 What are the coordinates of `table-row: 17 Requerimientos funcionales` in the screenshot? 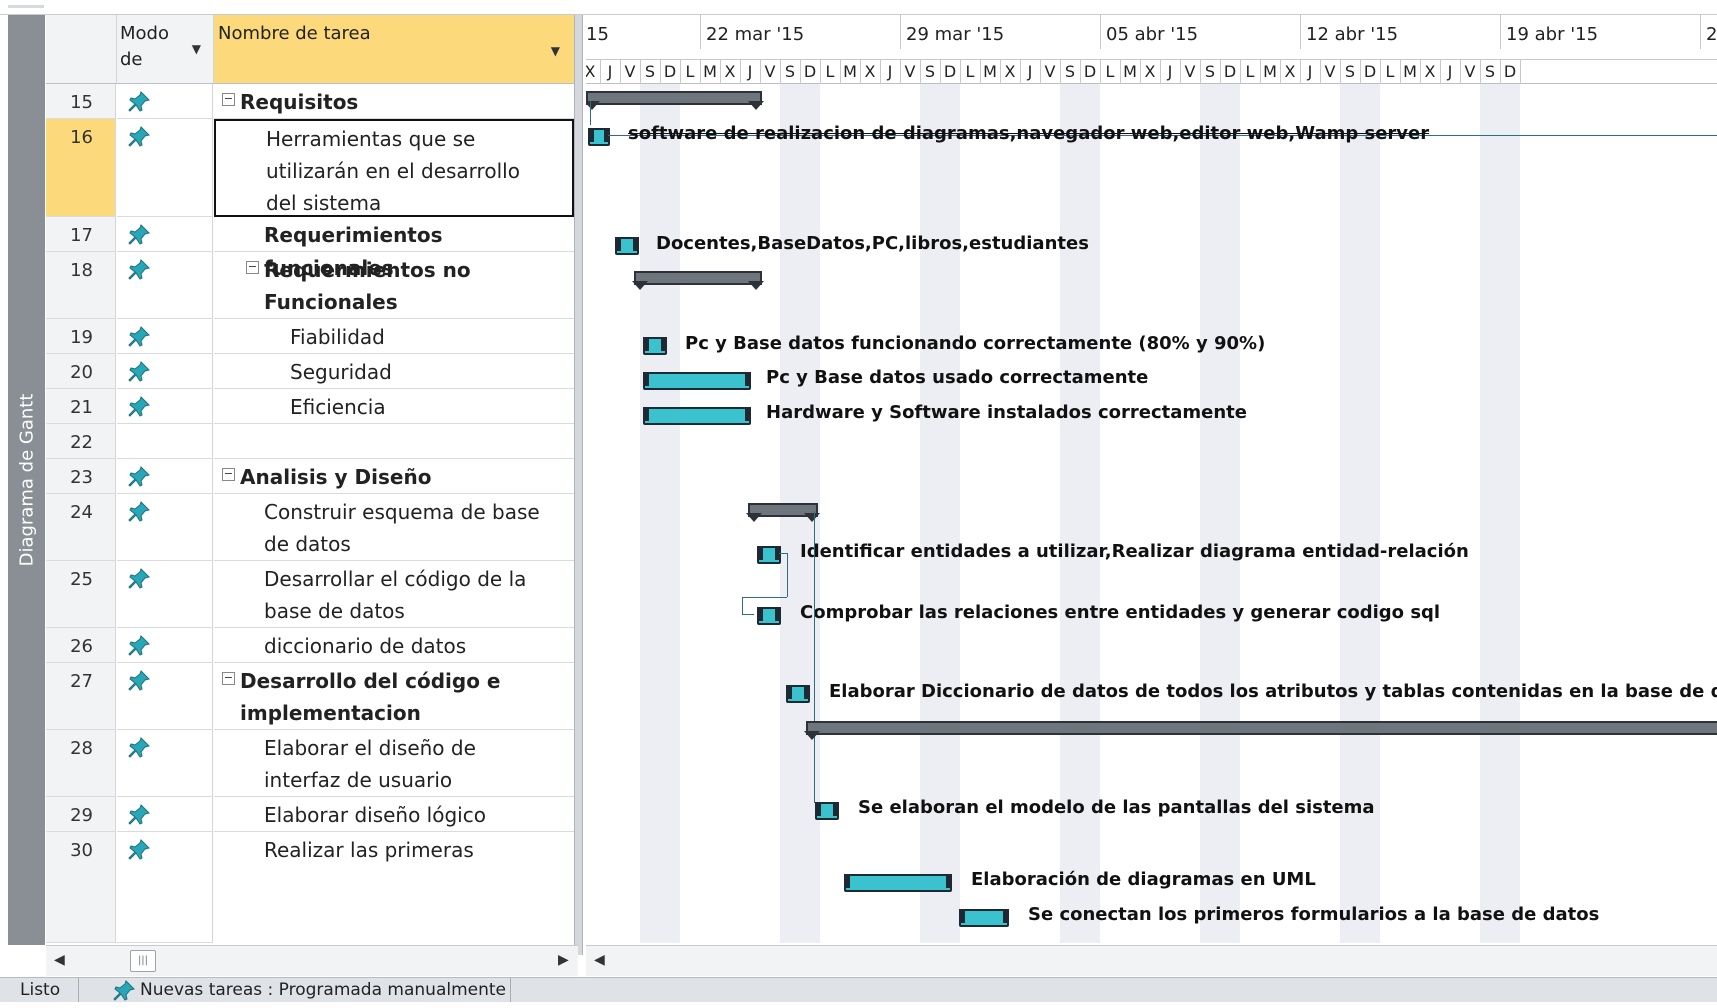 It's located at (310, 248).